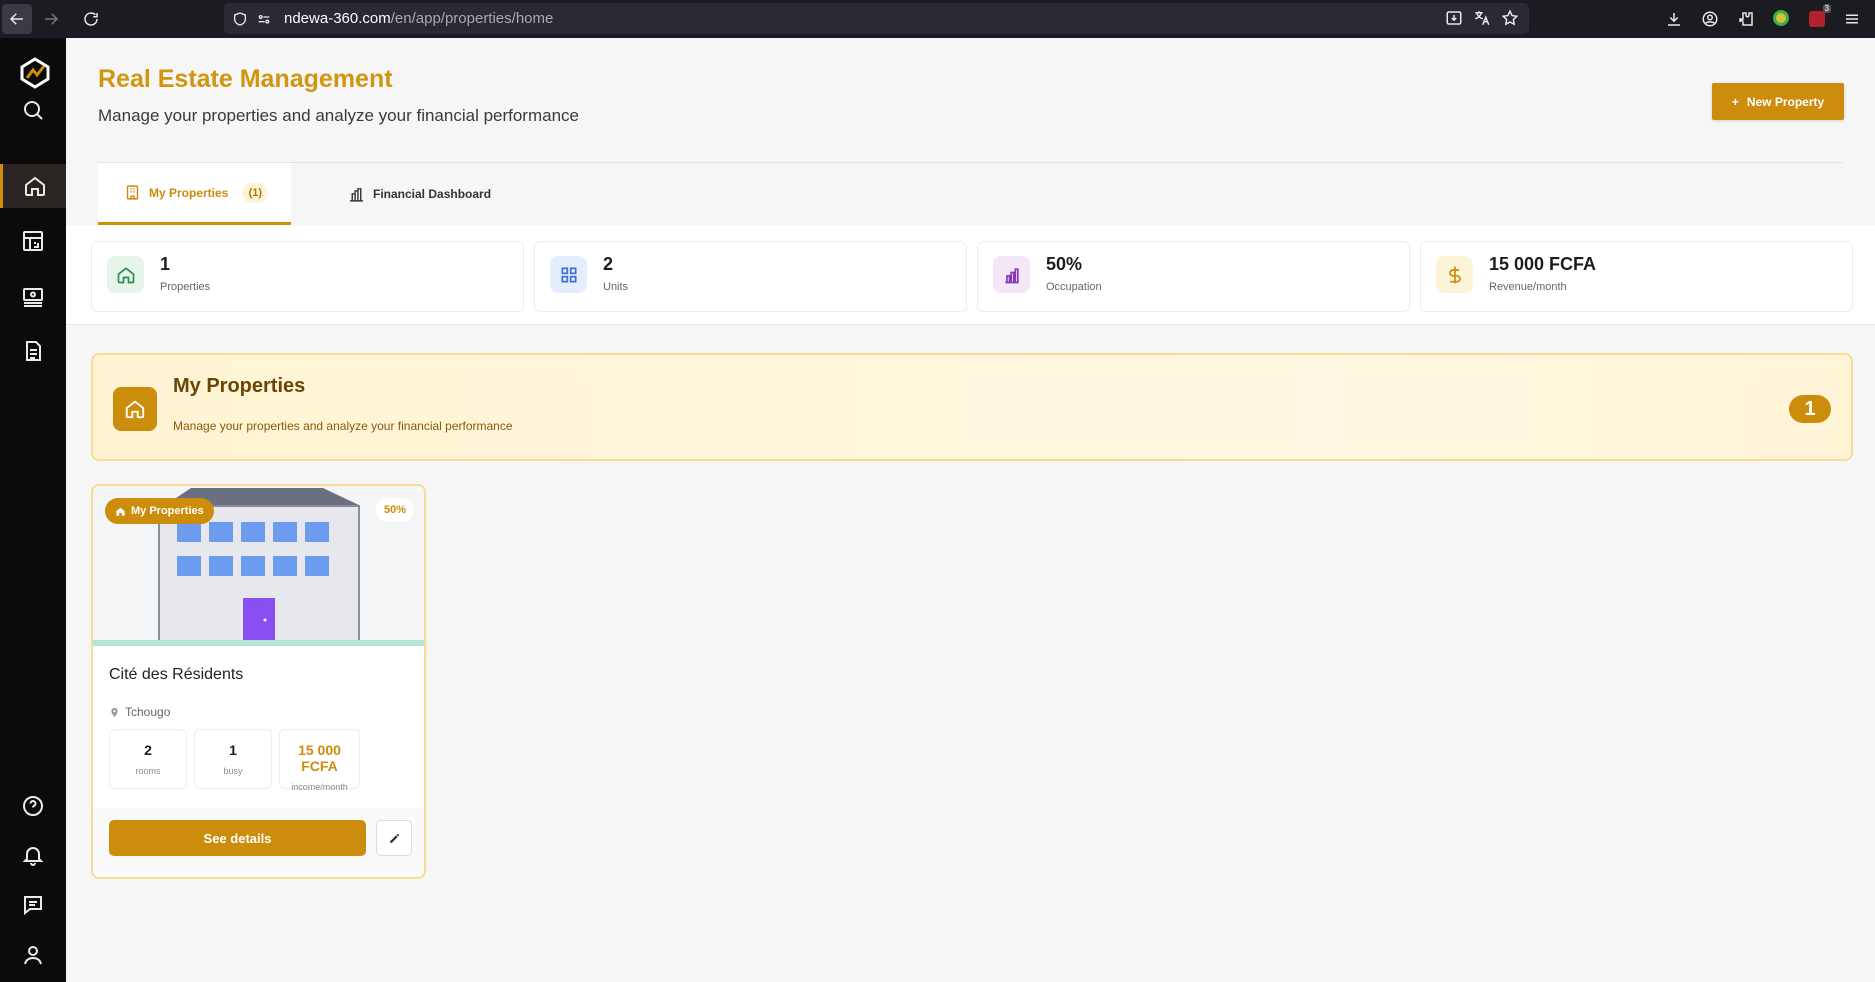 This screenshot has height=982, width=1875. Describe the element at coordinates (1674, 19) in the screenshot. I see `downloads-icon` at that location.